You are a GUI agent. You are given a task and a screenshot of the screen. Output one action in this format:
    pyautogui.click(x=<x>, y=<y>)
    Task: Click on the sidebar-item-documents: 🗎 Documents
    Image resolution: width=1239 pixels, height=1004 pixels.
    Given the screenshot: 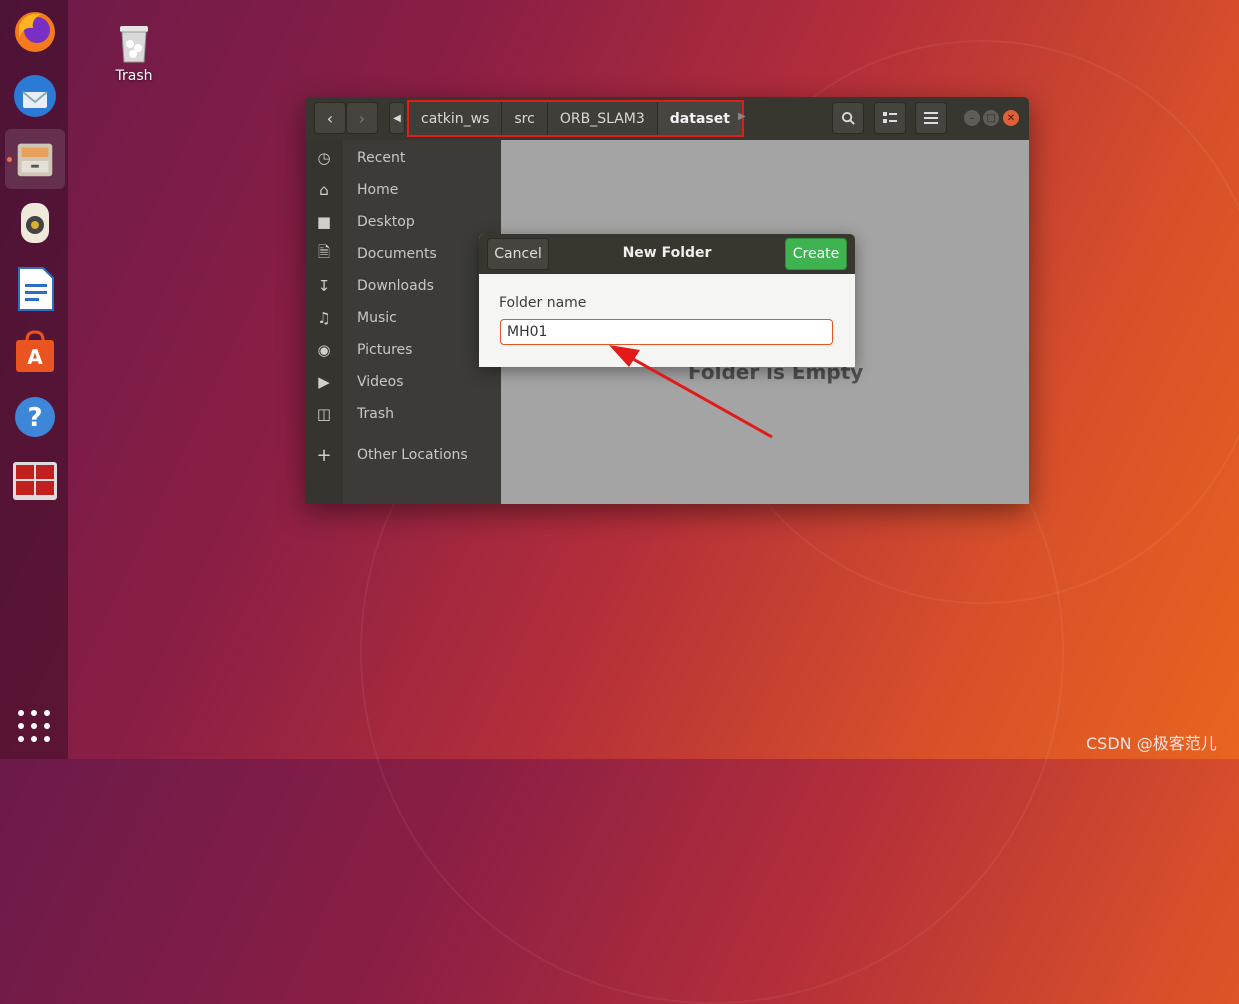 What is the action you would take?
    pyautogui.click(x=403, y=254)
    